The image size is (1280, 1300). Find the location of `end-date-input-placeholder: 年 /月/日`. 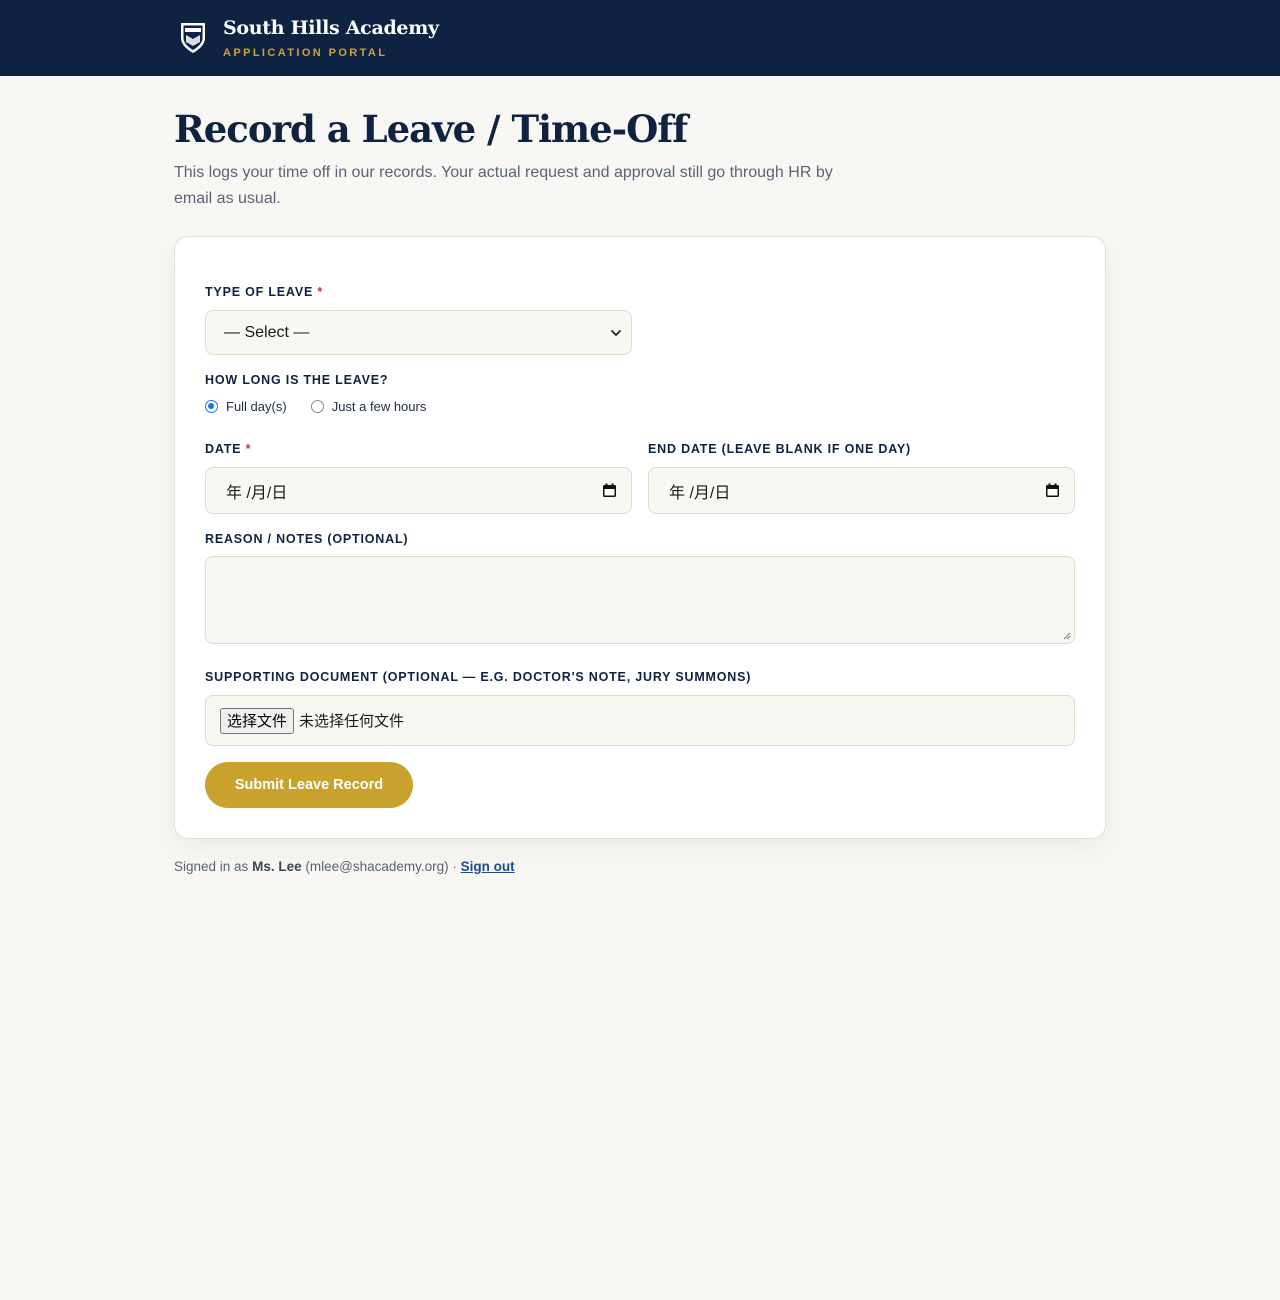

end-date-input-placeholder: 年 /月/日 is located at coordinates (700, 493).